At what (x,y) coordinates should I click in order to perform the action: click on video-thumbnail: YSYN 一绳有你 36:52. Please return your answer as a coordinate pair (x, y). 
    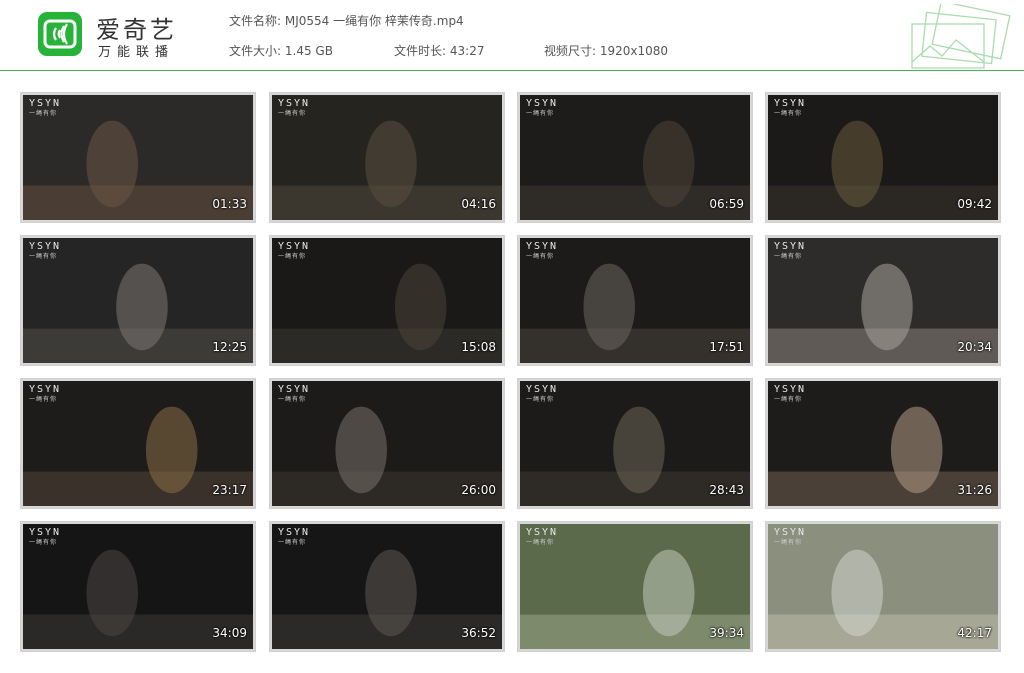
    Looking at the image, I should click on (387, 586).